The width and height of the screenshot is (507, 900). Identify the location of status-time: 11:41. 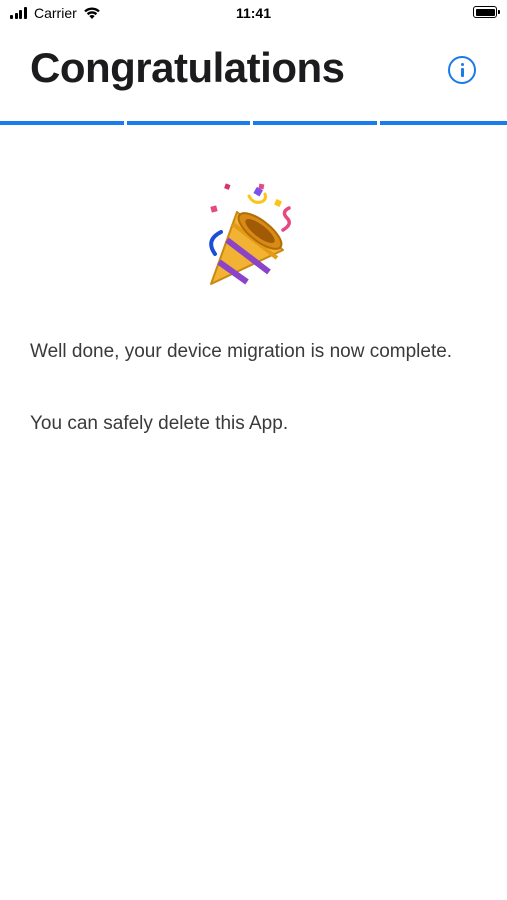
(253, 13).